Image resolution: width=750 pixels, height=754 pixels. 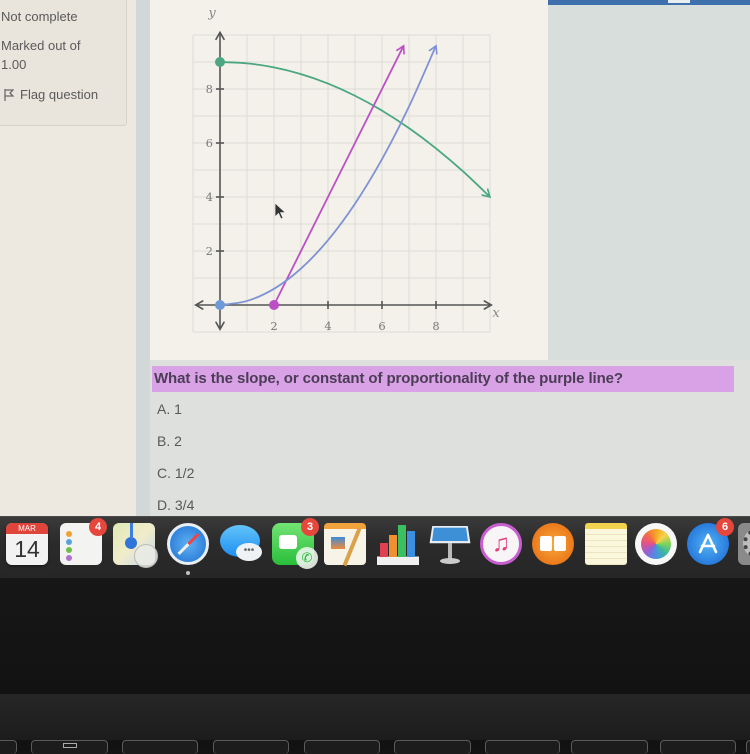 I want to click on y-tick-label: 6, so click(x=209, y=143).